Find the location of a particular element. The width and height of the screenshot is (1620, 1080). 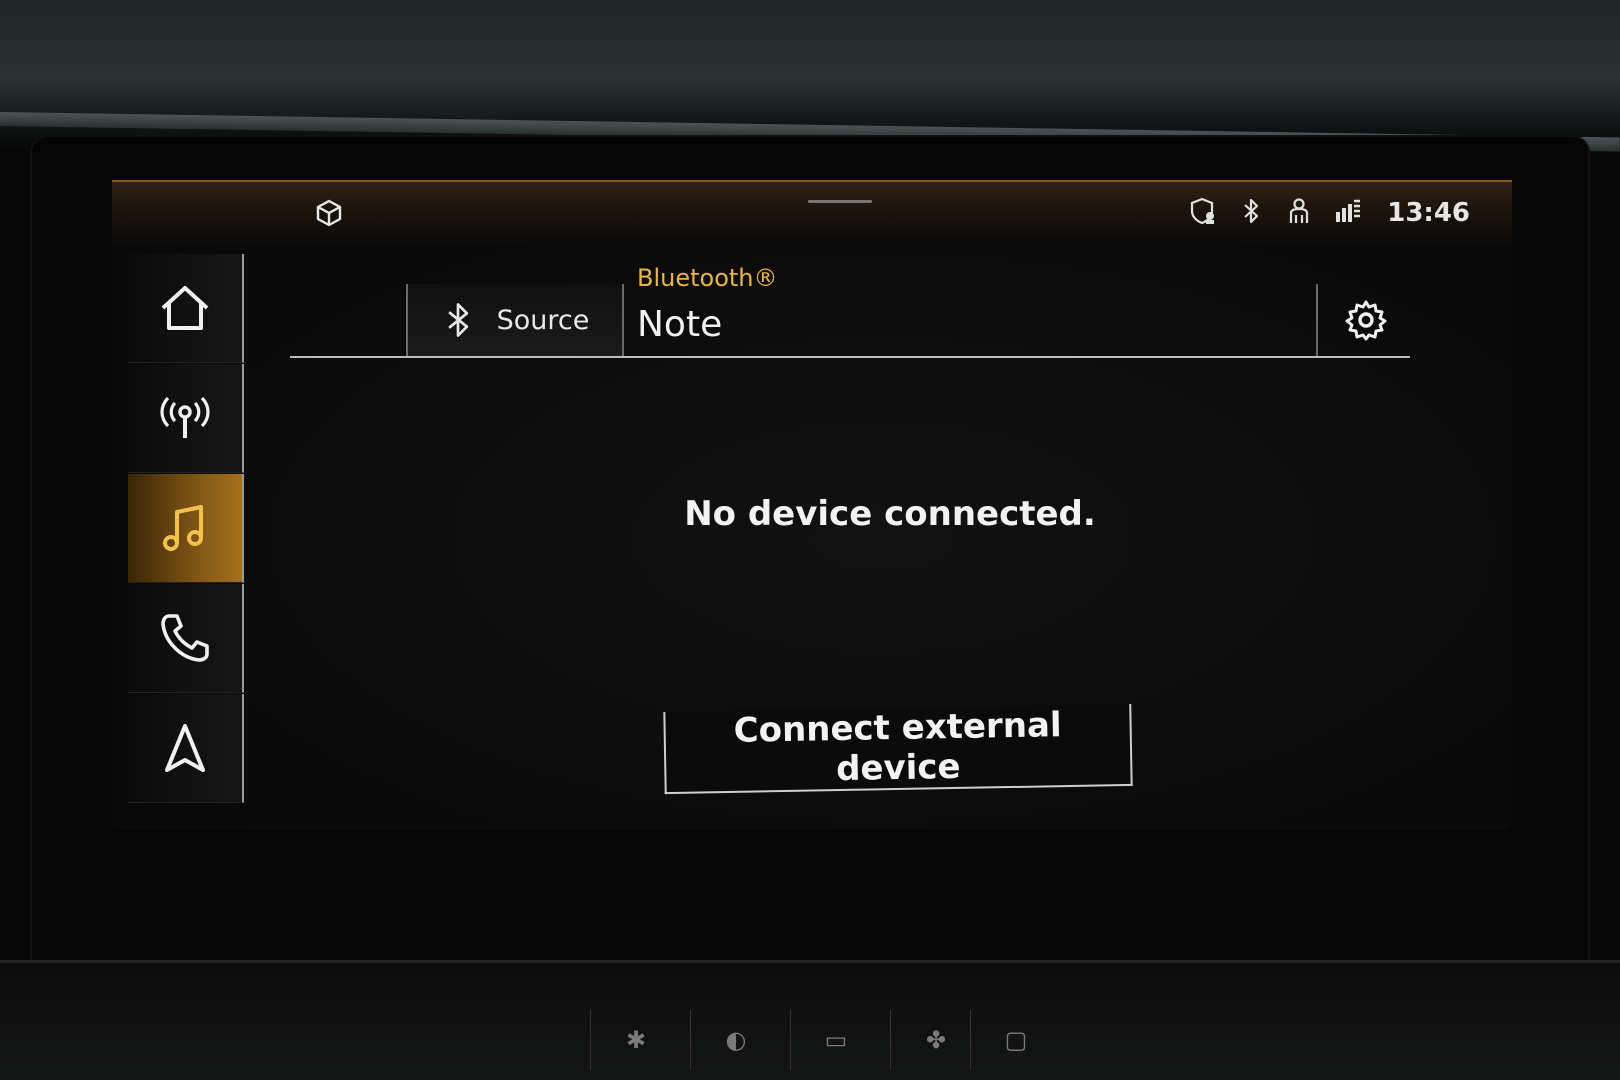

source-label: Source is located at coordinates (543, 320).